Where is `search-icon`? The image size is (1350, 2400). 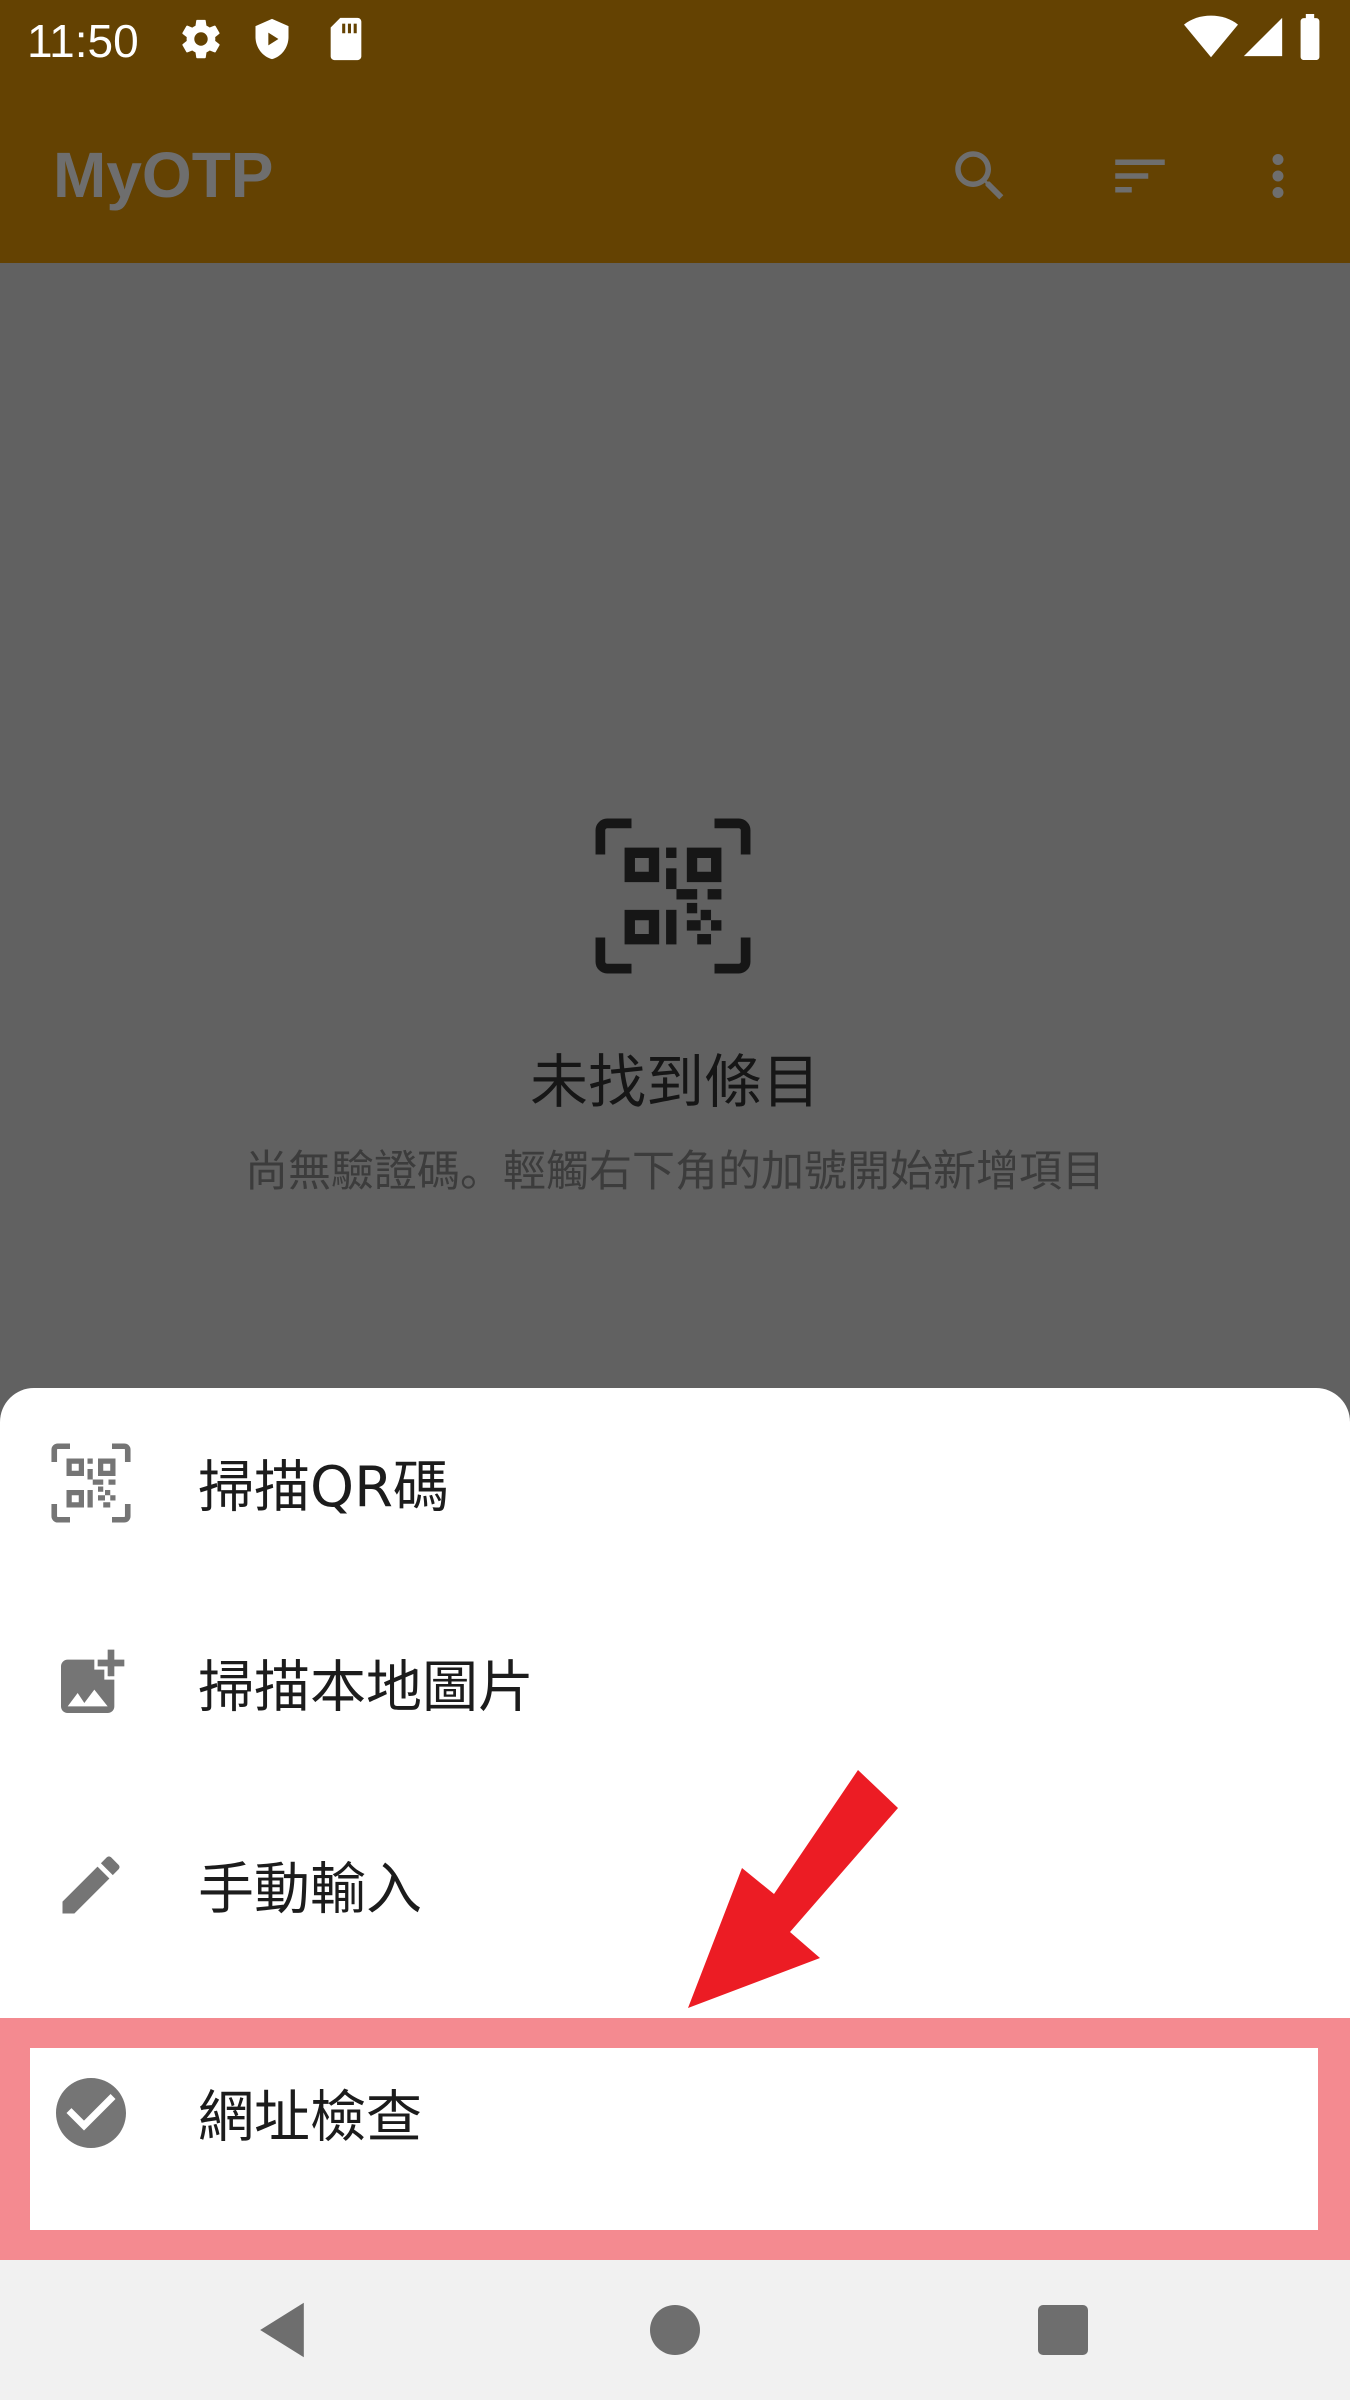 search-icon is located at coordinates (979, 175).